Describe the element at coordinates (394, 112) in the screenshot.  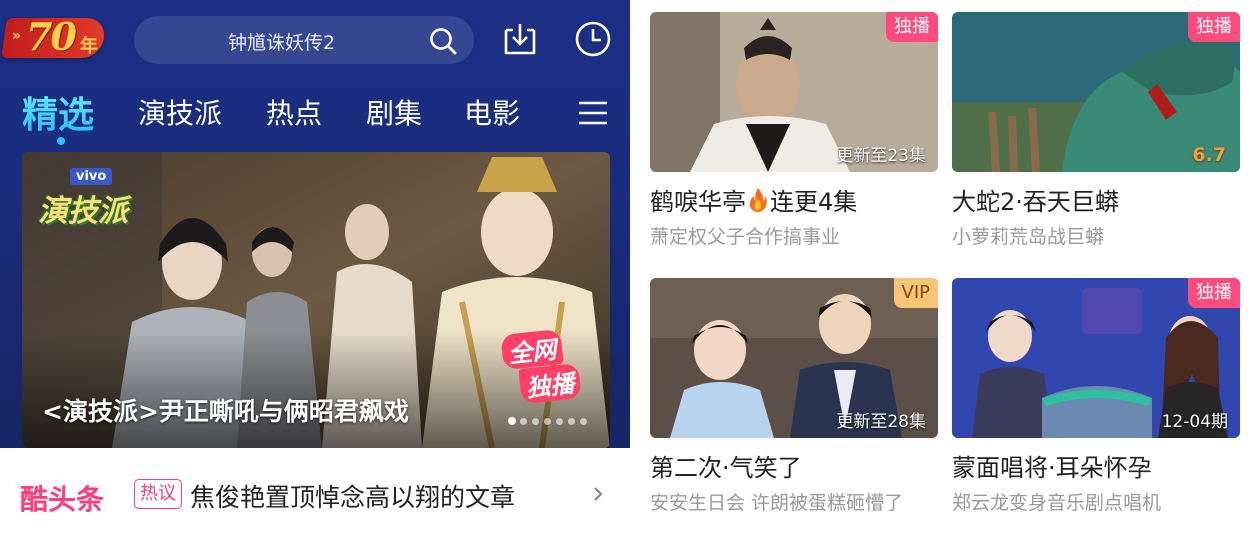
I see `tab-series: 剧集` at that location.